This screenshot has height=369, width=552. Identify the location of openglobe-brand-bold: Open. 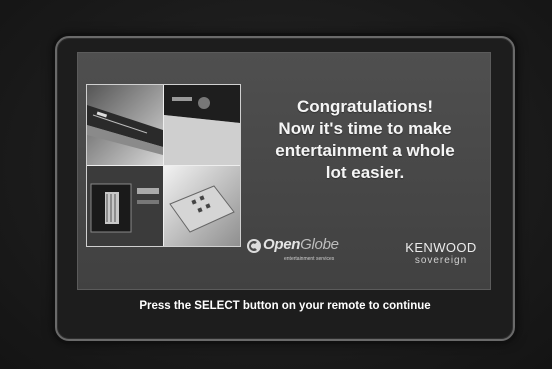
(282, 244).